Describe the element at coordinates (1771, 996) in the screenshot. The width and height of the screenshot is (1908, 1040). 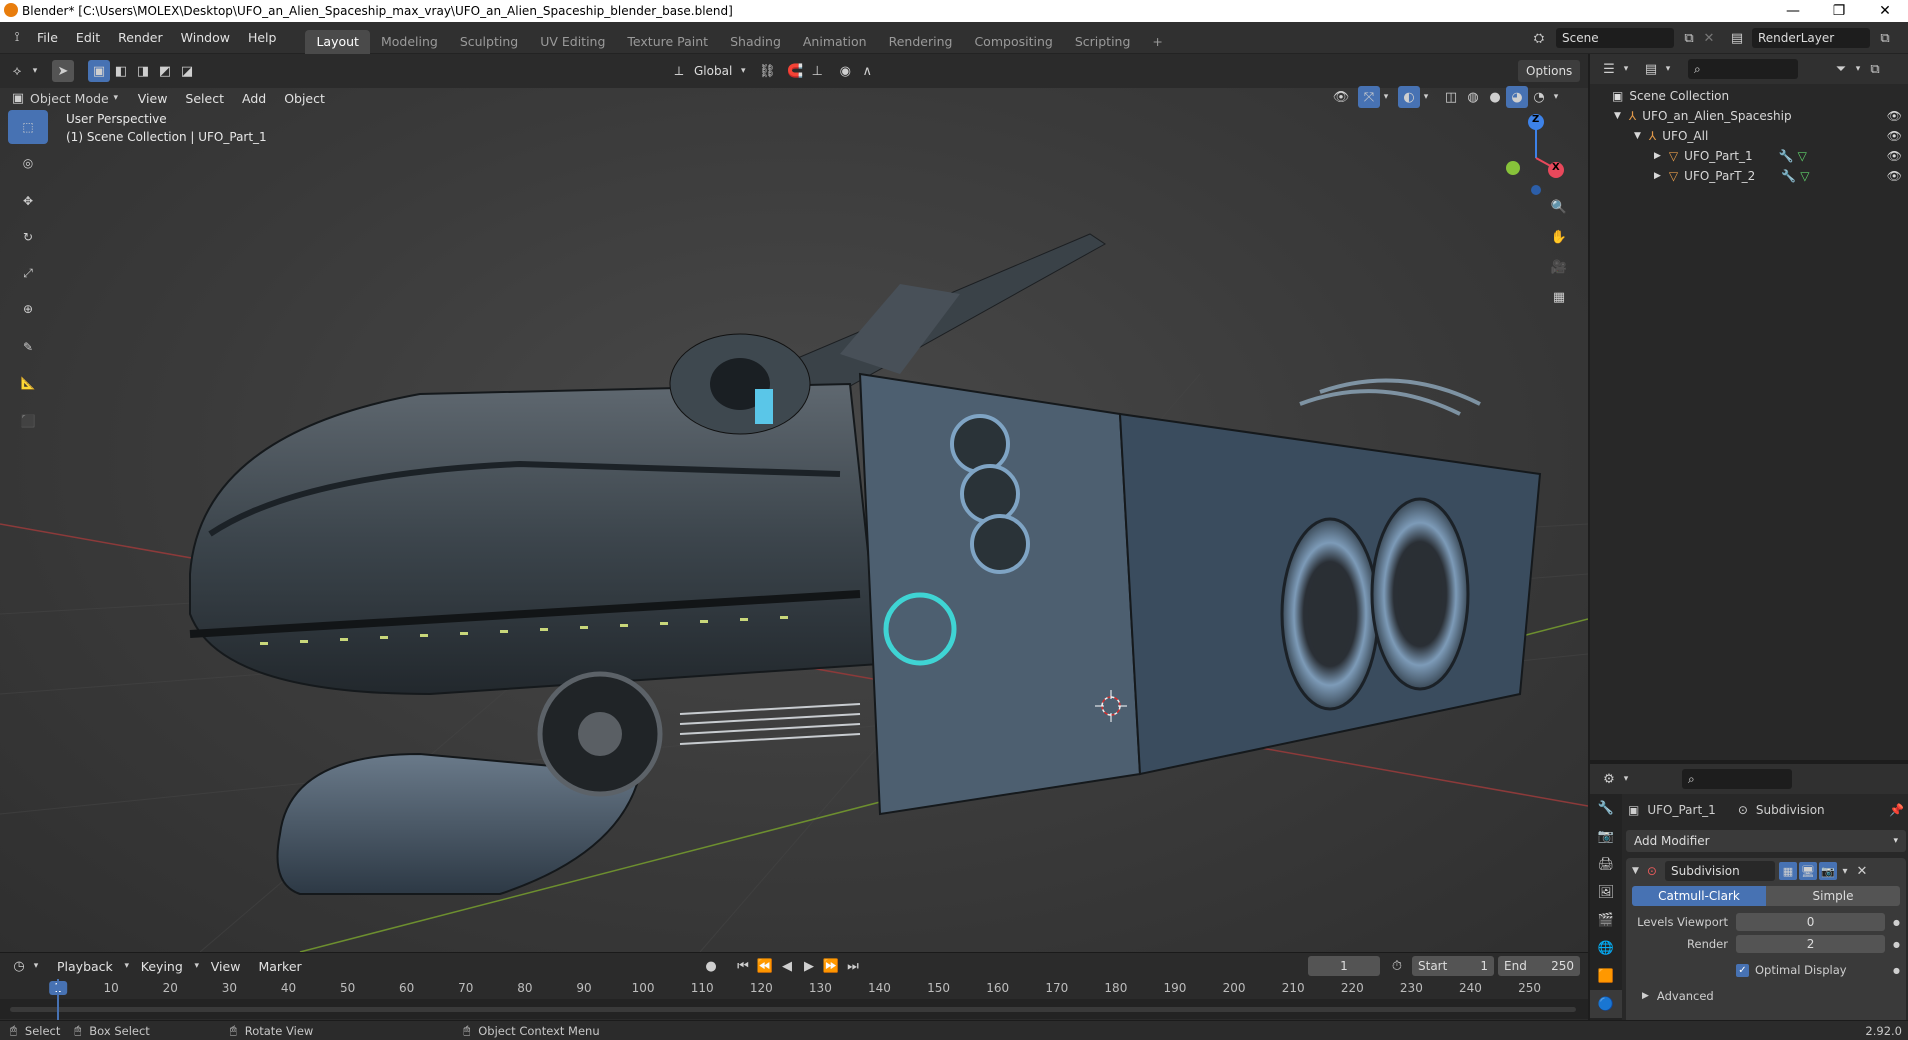
I see `advanced-subpanel: ▶ Advanced` at that location.